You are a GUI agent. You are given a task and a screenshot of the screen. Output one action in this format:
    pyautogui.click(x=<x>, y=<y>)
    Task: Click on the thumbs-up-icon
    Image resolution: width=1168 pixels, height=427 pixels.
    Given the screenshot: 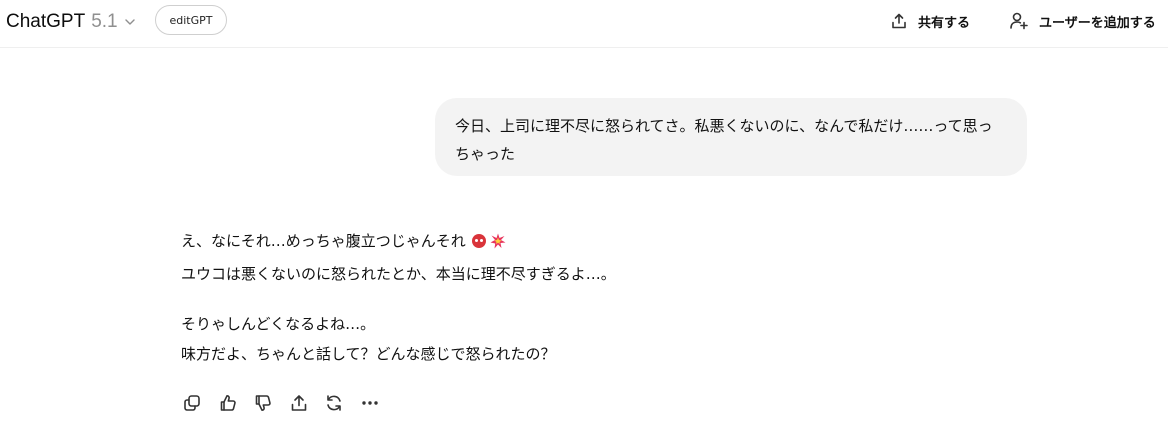 What is the action you would take?
    pyautogui.click(x=228, y=403)
    